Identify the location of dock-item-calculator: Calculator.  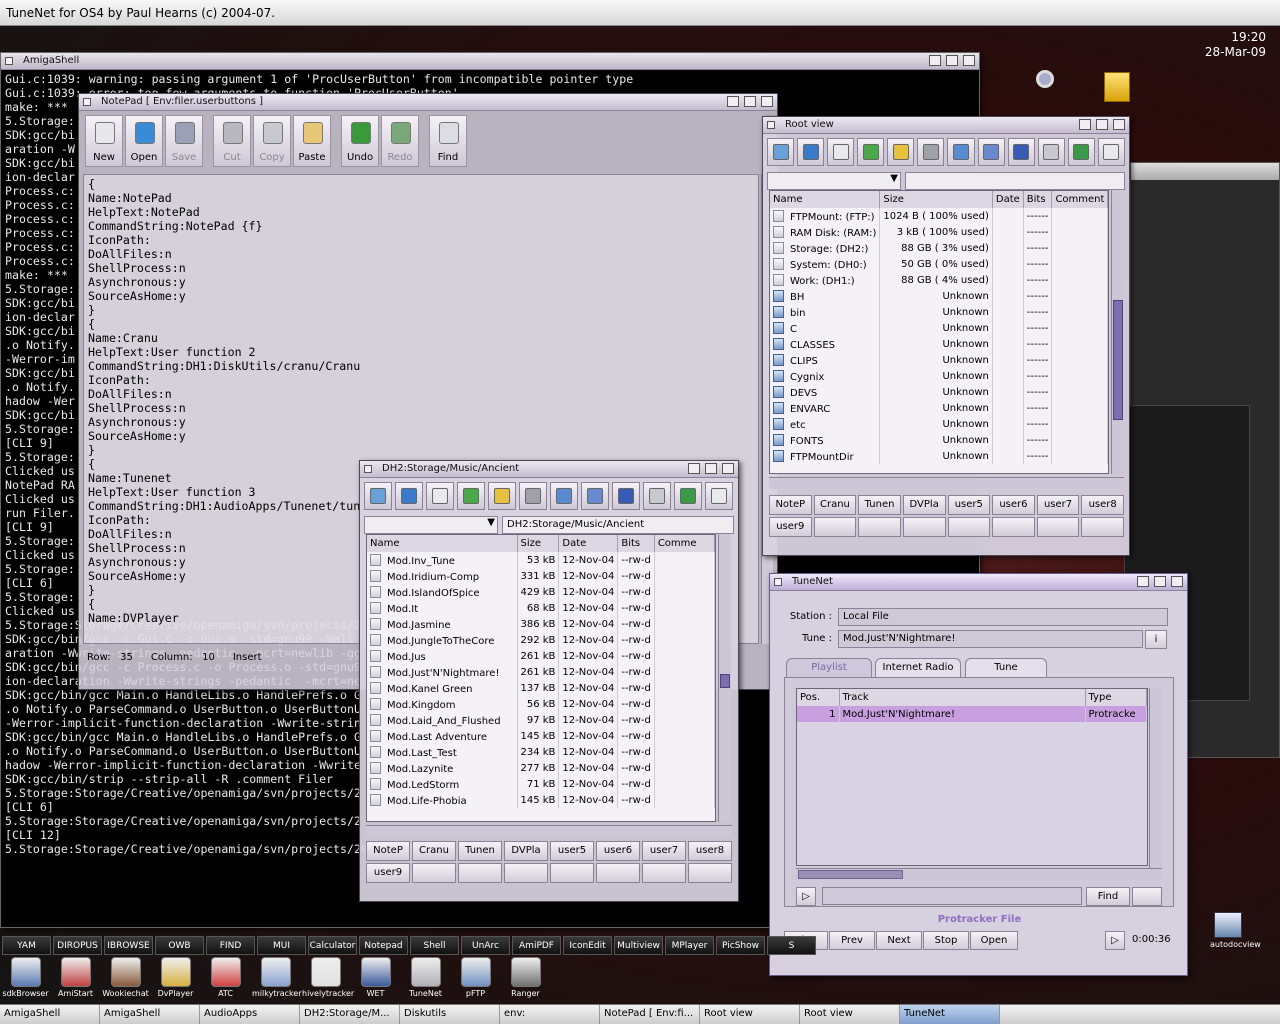
(332, 945).